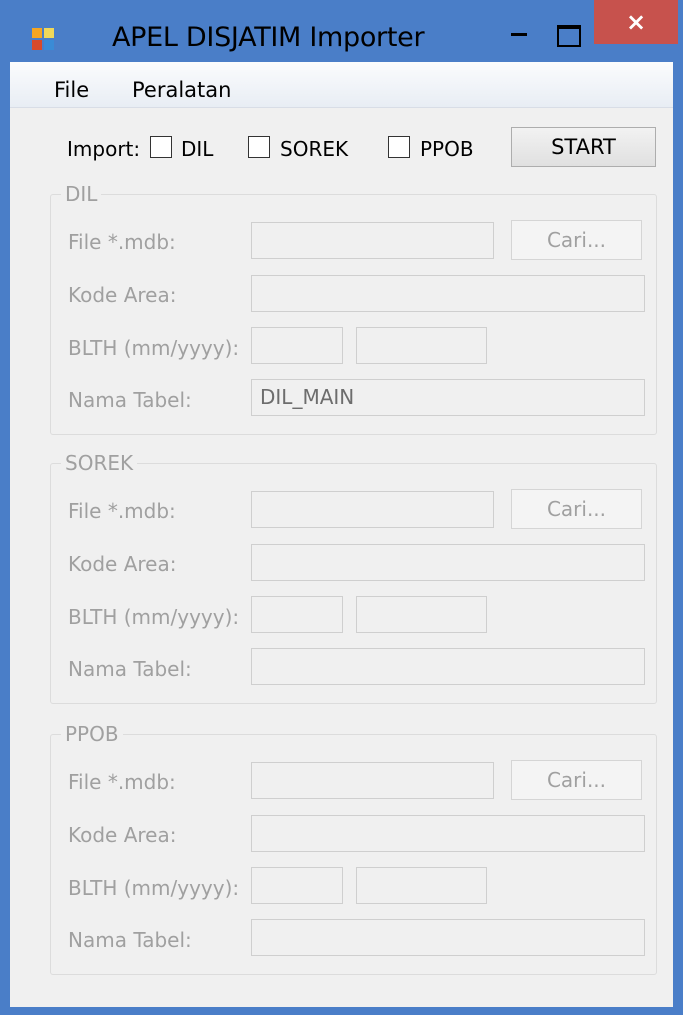 This screenshot has height=1015, width=683. What do you see at coordinates (43, 39) in the screenshot?
I see `app-icon` at bounding box center [43, 39].